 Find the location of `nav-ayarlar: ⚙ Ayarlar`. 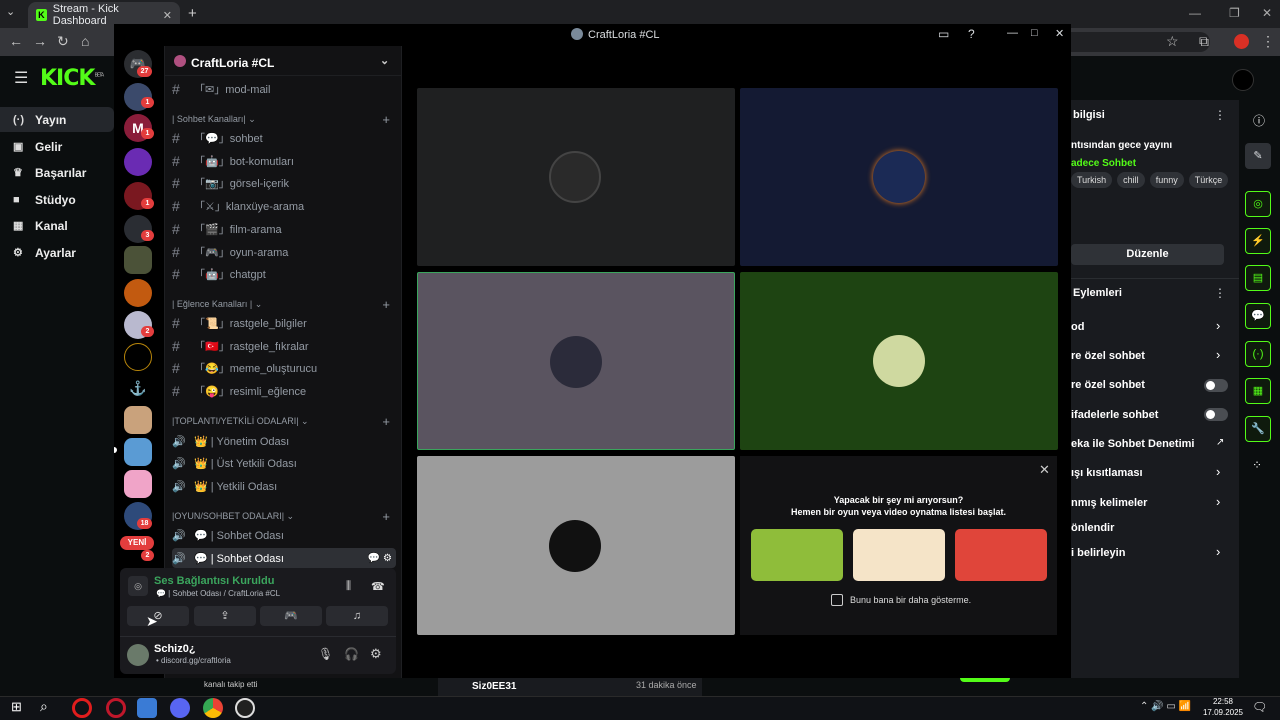

nav-ayarlar: ⚙ Ayarlar is located at coordinates (57, 252).